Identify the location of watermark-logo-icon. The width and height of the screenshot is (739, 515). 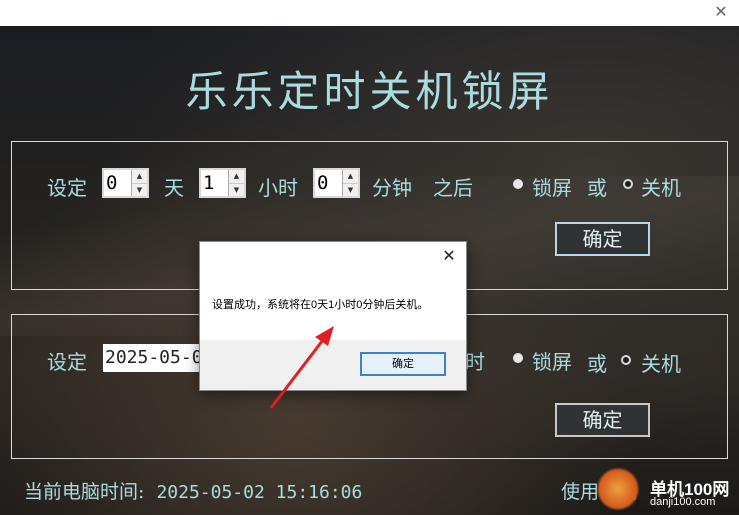
(618, 489).